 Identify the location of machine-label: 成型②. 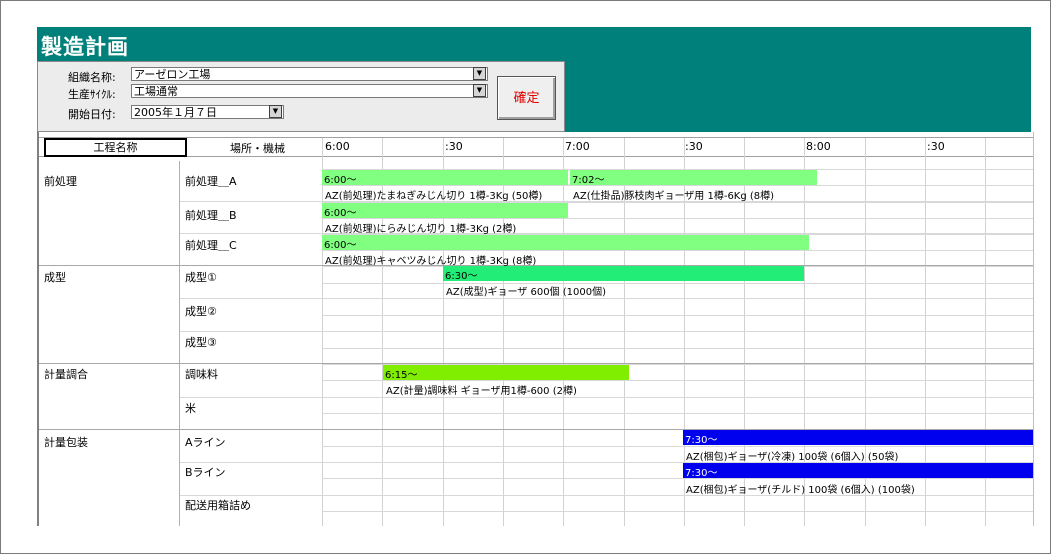
(201, 311).